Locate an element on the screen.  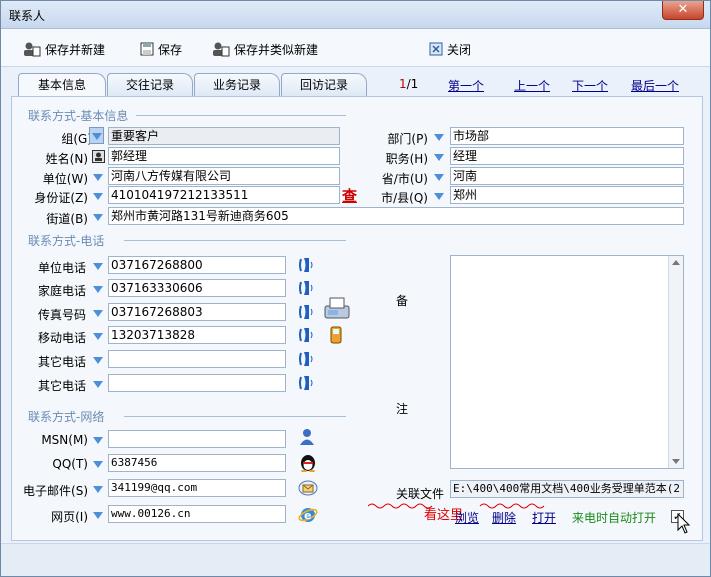
province-label: 省/市(U) is located at coordinates (404, 179).